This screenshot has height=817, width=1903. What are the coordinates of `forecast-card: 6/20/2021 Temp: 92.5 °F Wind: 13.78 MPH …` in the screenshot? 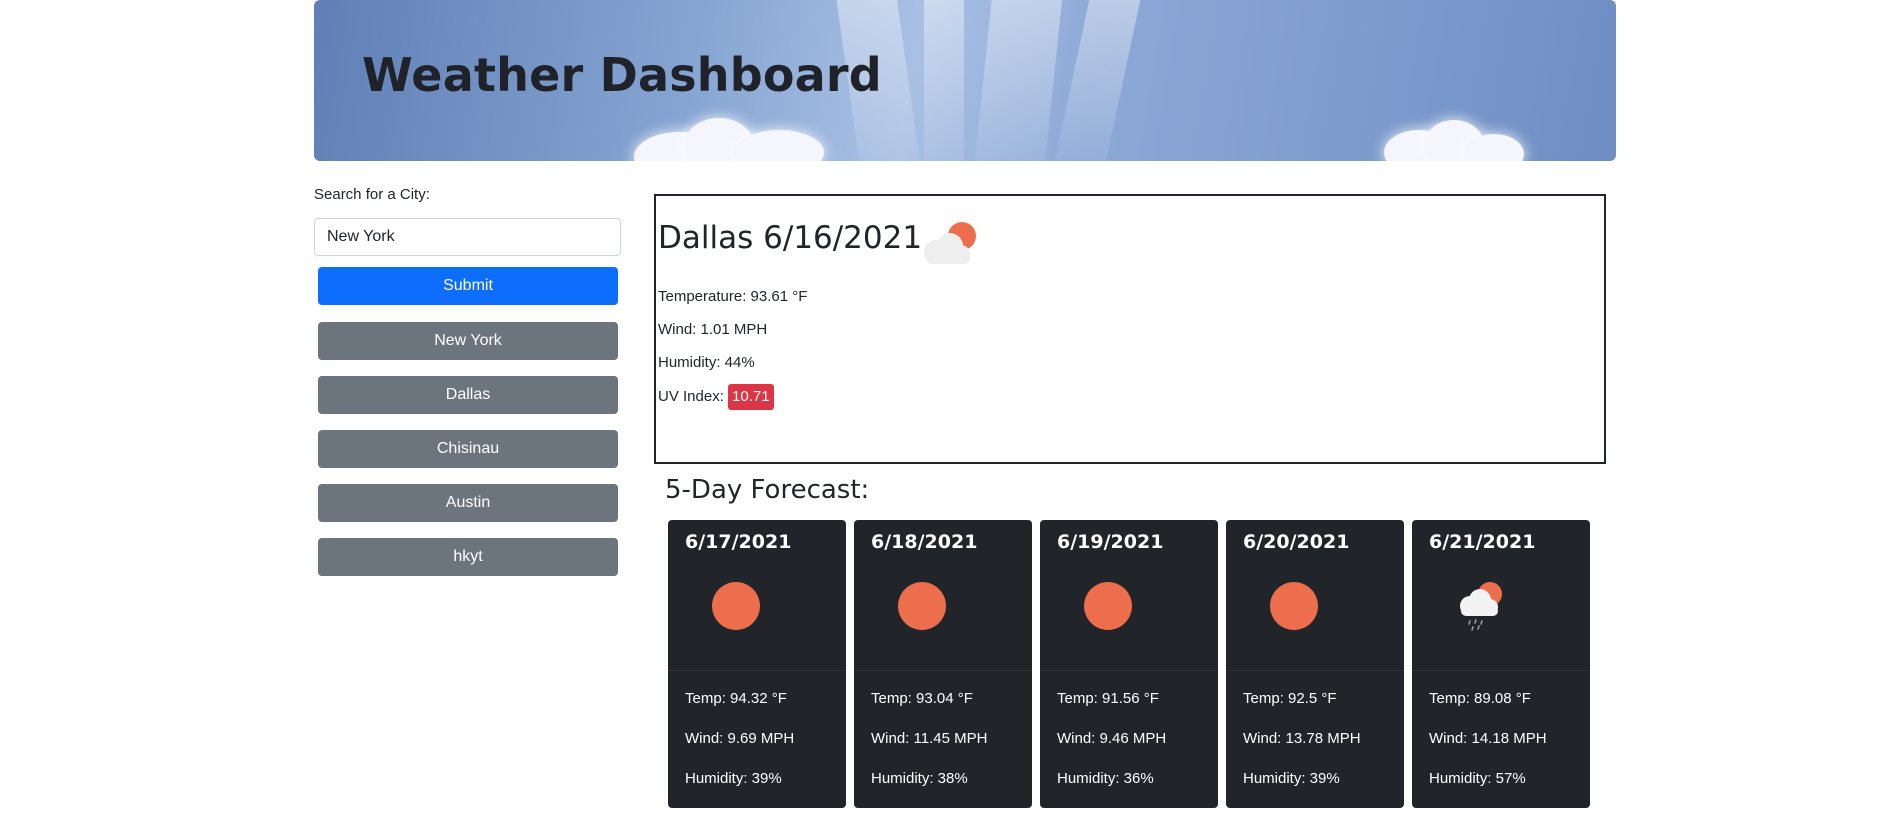 It's located at (1315, 664).